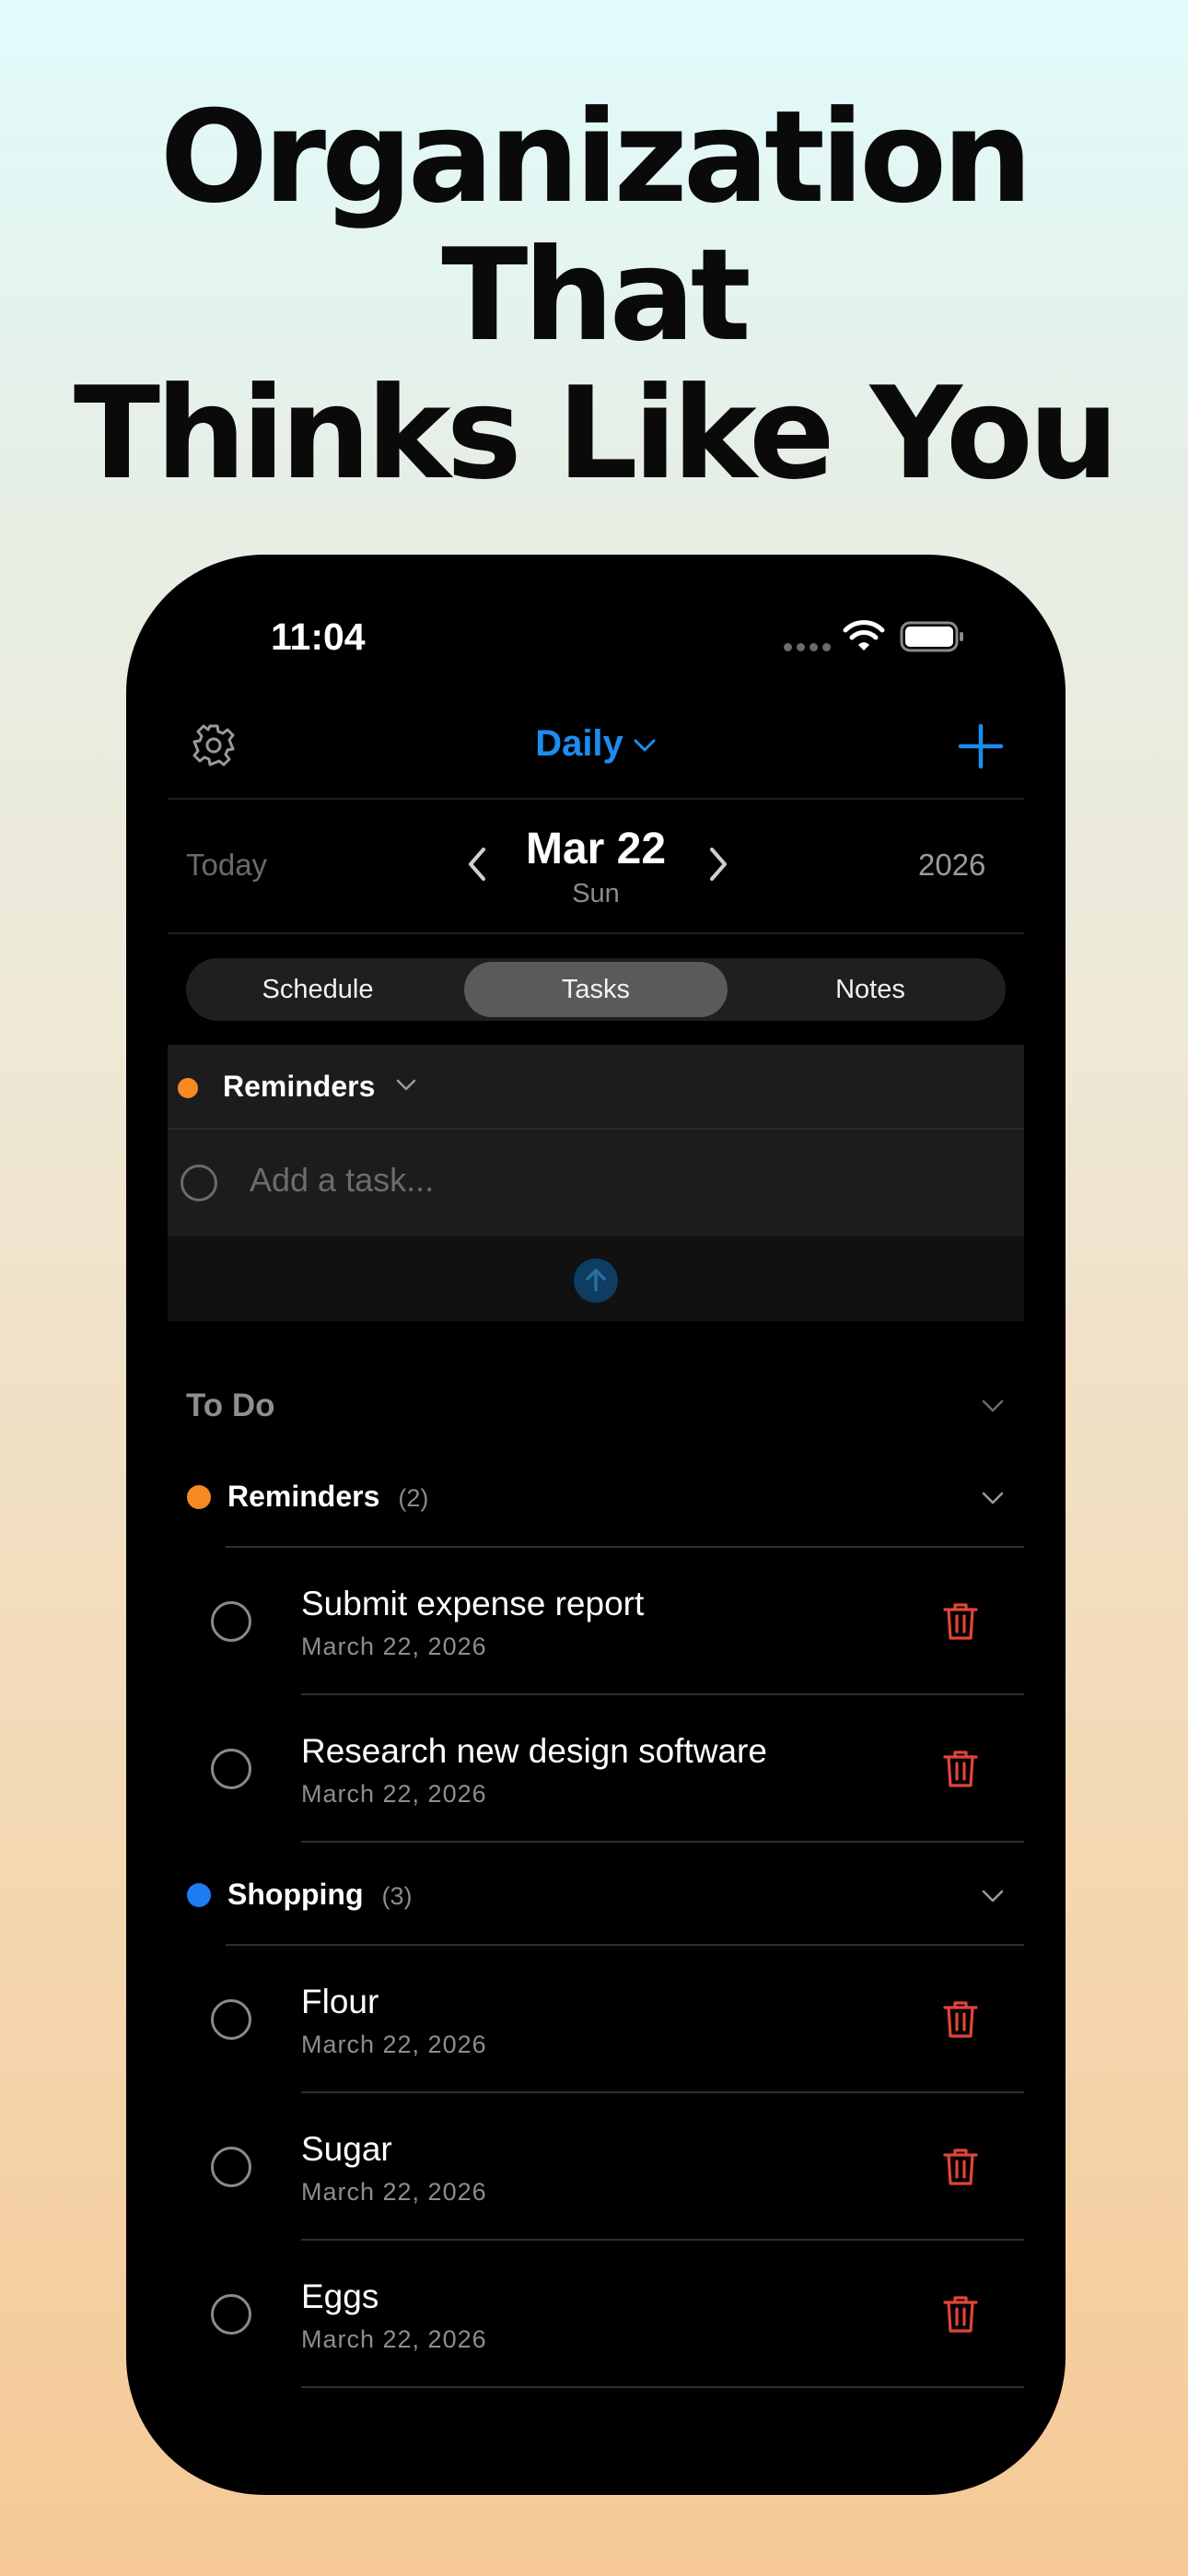 The width and height of the screenshot is (1188, 2576). I want to click on tab-tasks: Tasks, so click(596, 989).